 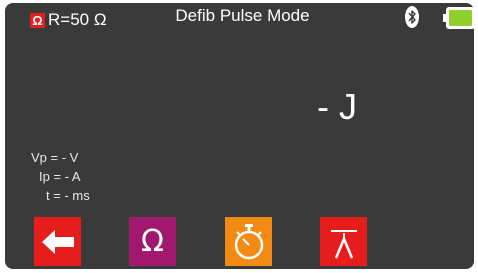 What do you see at coordinates (55, 157) in the screenshot?
I see `peak-voltage-readout: Vp = - V` at bounding box center [55, 157].